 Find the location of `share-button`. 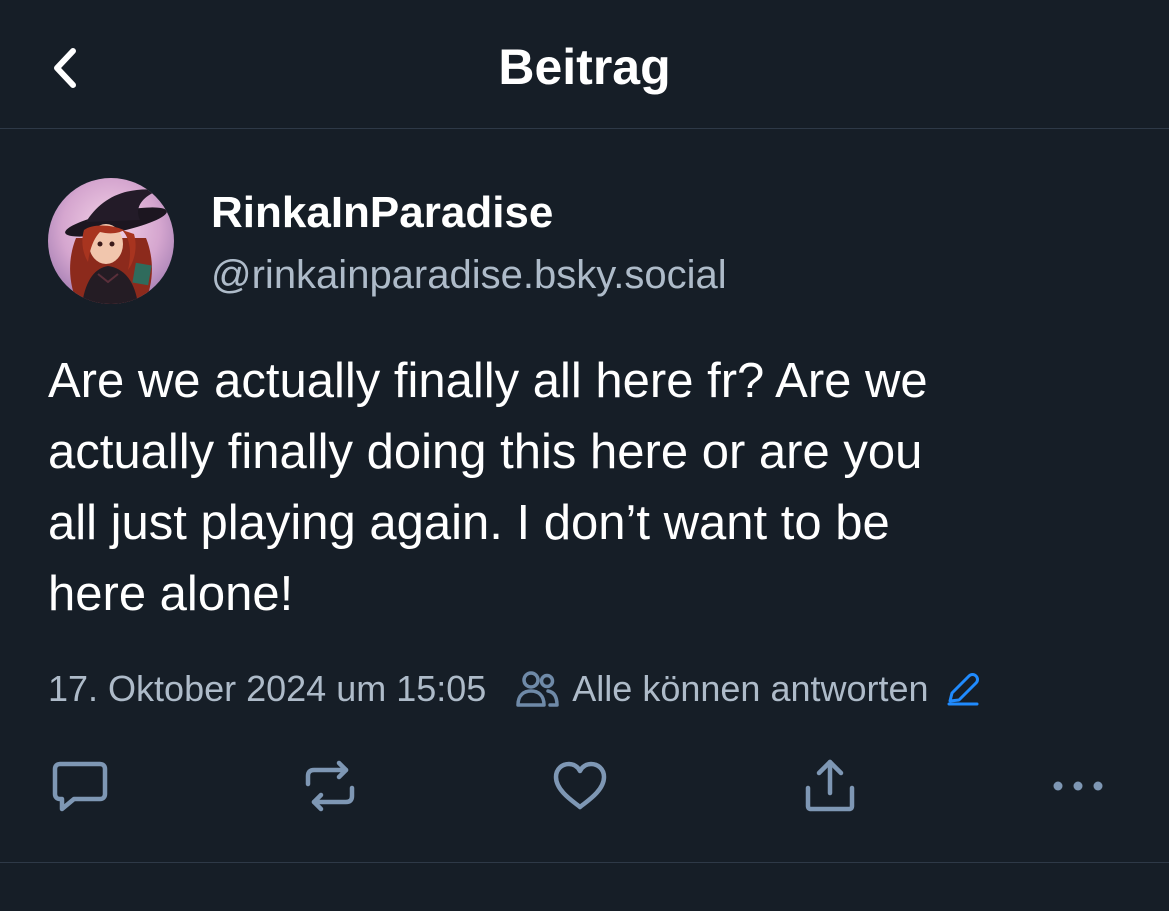

share-button is located at coordinates (830, 786).